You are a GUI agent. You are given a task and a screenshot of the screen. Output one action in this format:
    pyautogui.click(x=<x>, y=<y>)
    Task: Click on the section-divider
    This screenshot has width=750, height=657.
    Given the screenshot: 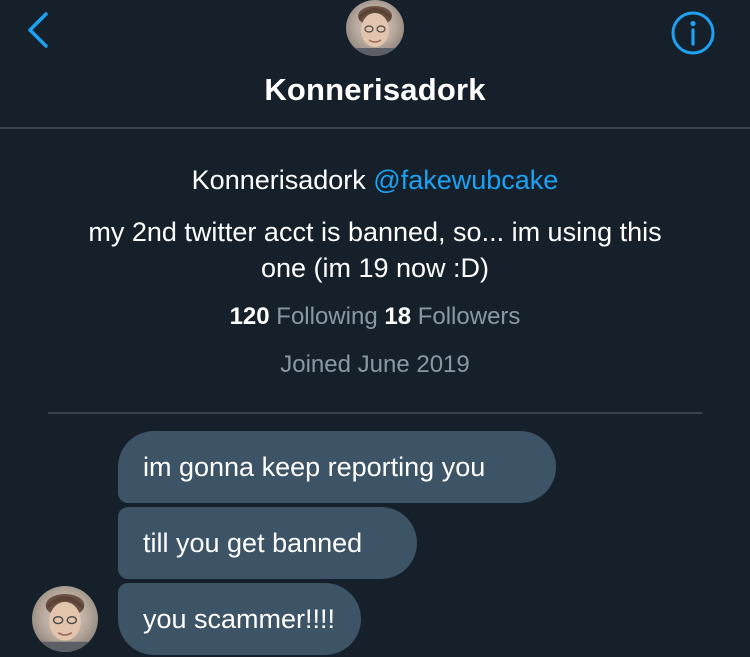 What is the action you would take?
    pyautogui.click(x=375, y=413)
    